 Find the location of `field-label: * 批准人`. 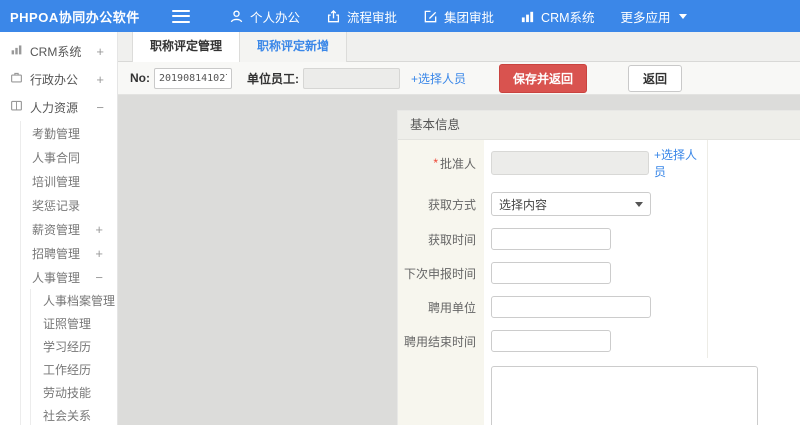

field-label: * 批准人 is located at coordinates (441, 163).